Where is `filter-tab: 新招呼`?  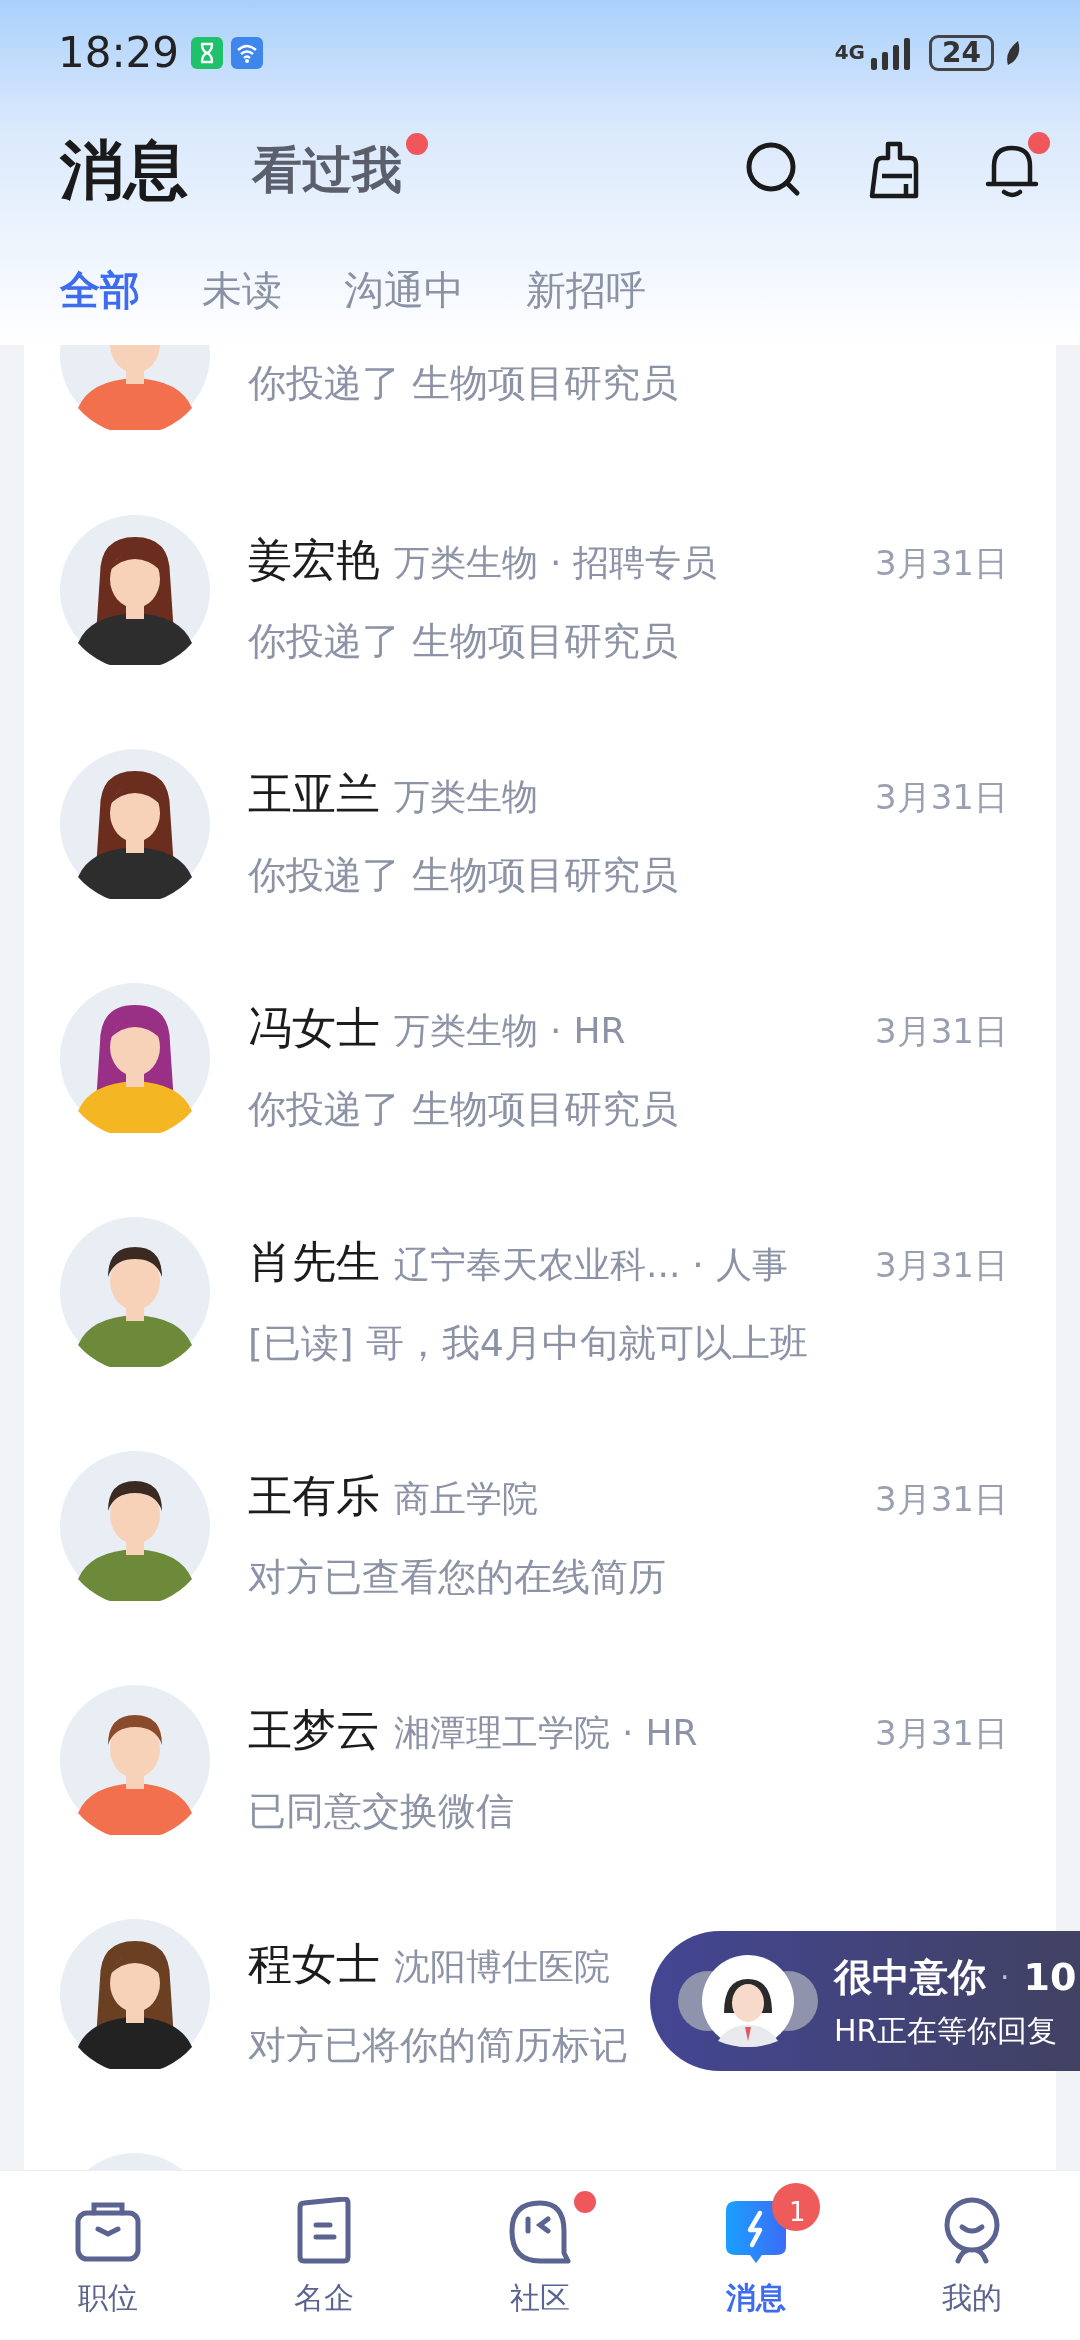 filter-tab: 新招呼 is located at coordinates (586, 290).